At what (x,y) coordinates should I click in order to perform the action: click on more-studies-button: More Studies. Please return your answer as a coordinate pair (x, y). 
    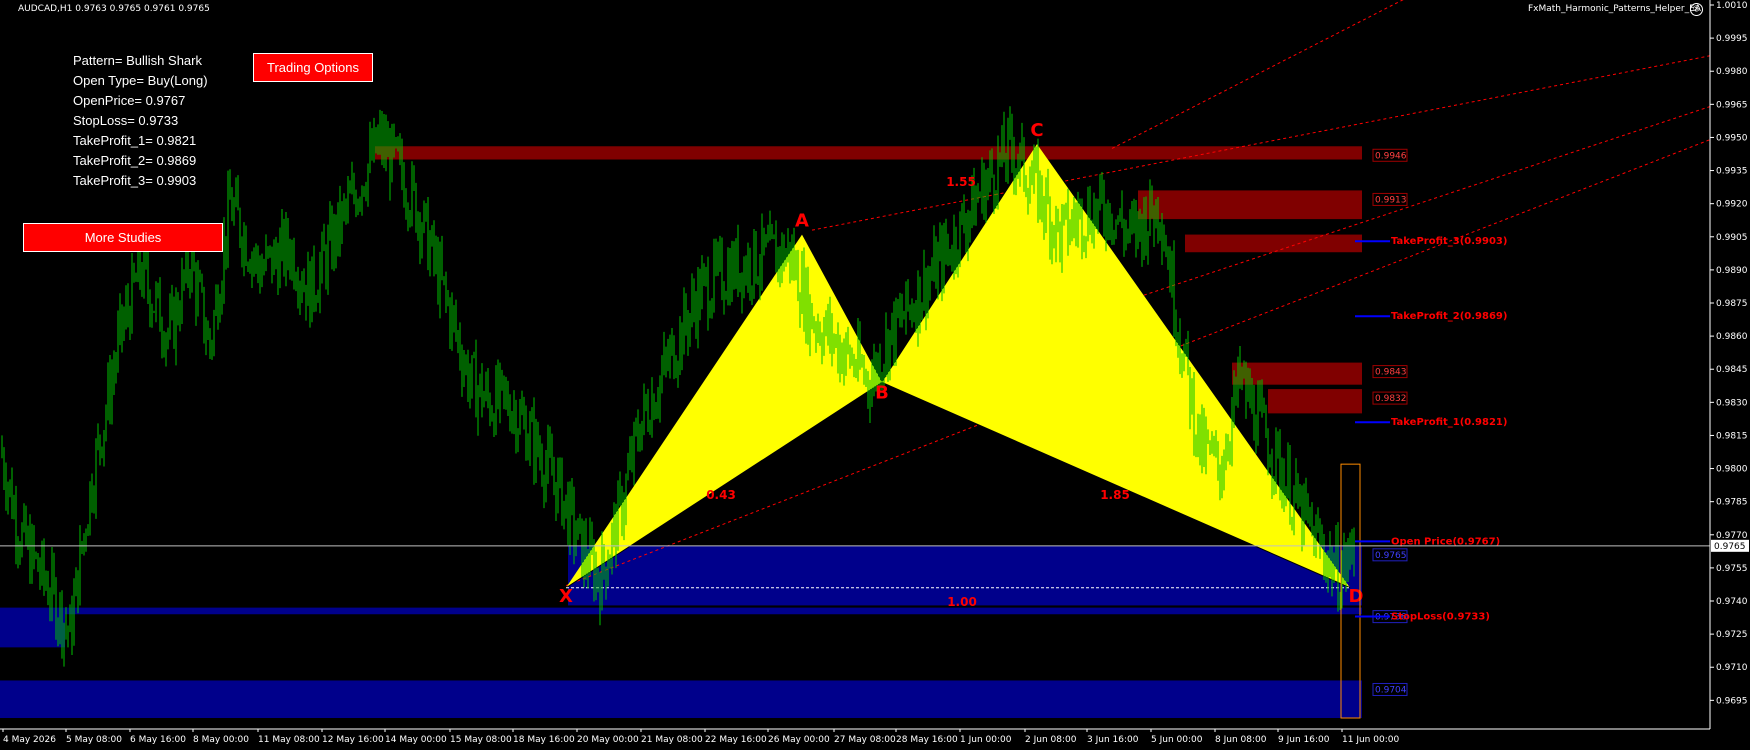
    Looking at the image, I should click on (123, 237).